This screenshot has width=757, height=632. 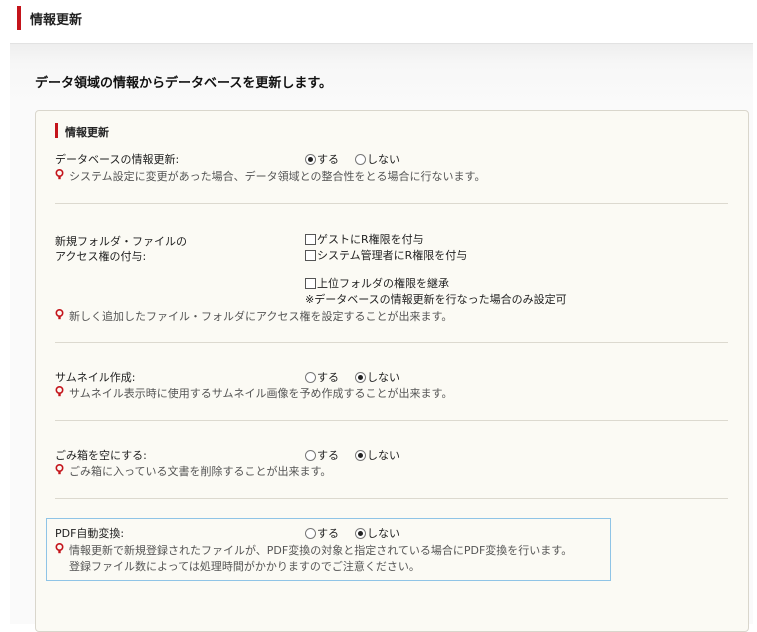 What do you see at coordinates (101, 455) in the screenshot?
I see `trash-label: ごみ箱を空にする:` at bounding box center [101, 455].